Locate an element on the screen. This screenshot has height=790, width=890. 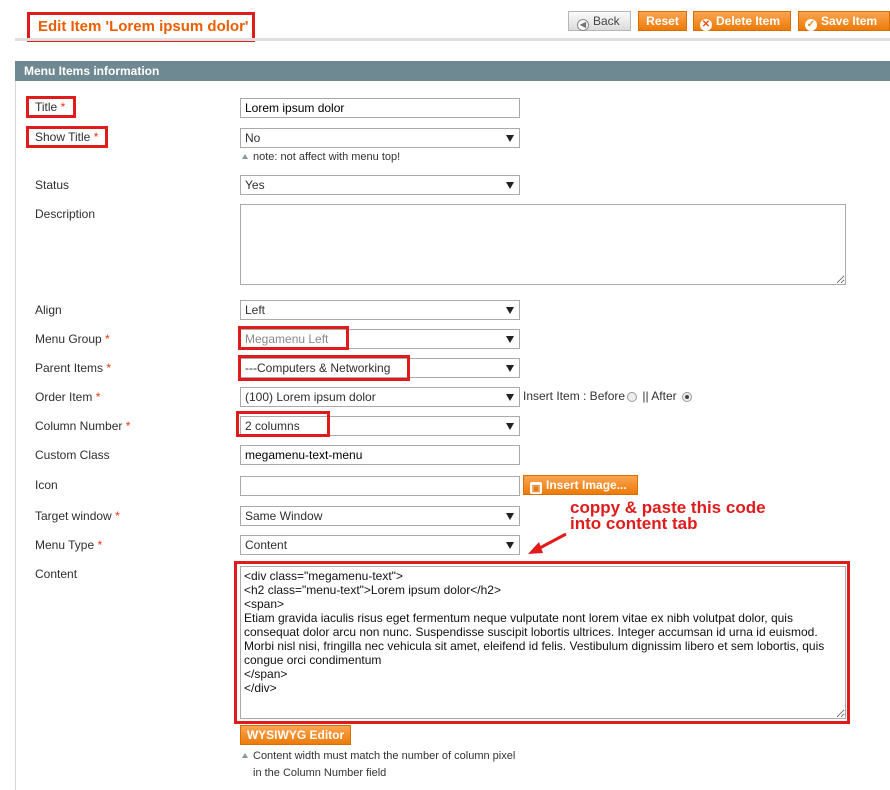
back-button: ◀ Back is located at coordinates (599, 21).